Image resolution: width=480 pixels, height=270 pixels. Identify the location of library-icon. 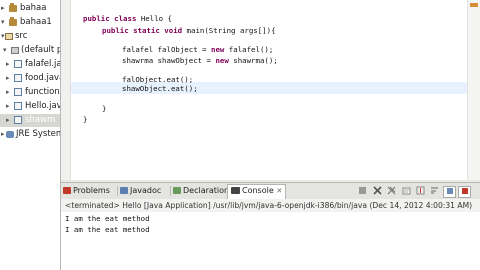
(10, 134).